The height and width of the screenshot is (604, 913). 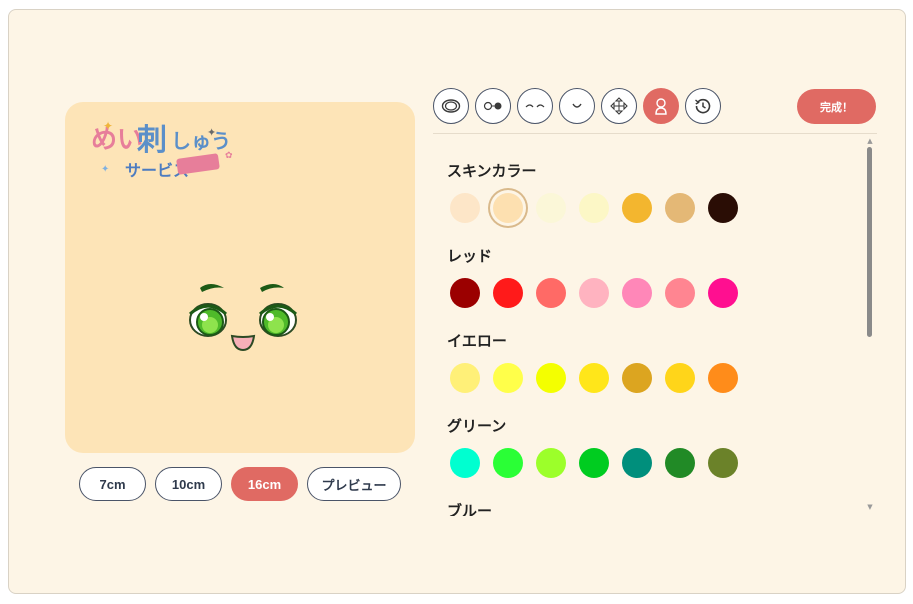 What do you see at coordinates (477, 426) in the screenshot?
I see `color-group-title: グリーン` at bounding box center [477, 426].